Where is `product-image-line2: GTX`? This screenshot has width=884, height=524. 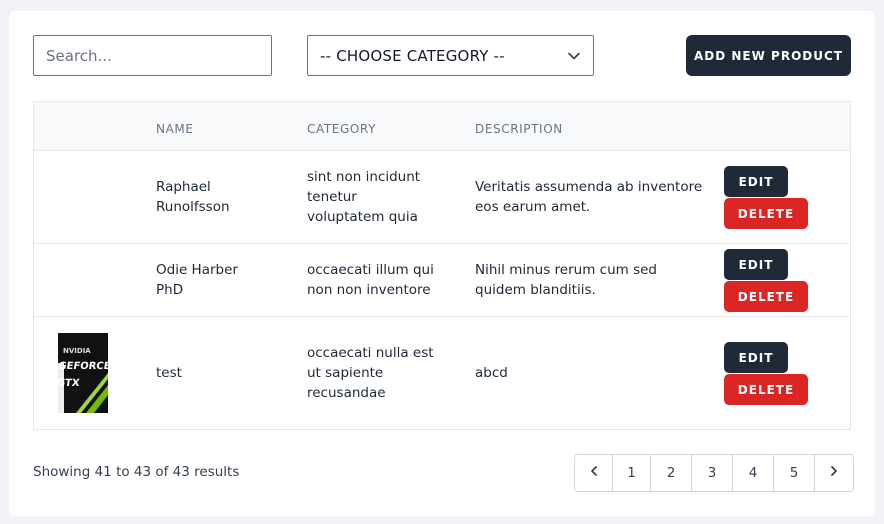
product-image-line2: GTX is located at coordinates (69, 383).